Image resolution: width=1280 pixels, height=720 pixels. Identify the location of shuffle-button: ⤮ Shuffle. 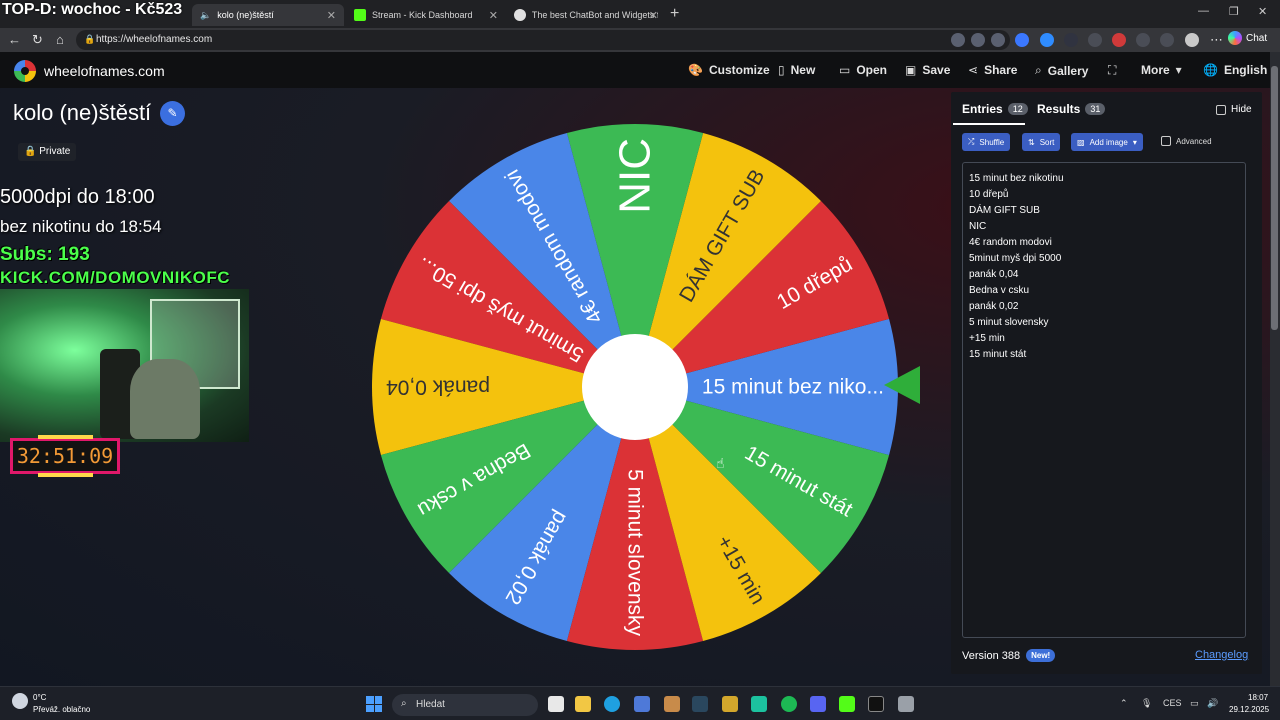
(986, 142).